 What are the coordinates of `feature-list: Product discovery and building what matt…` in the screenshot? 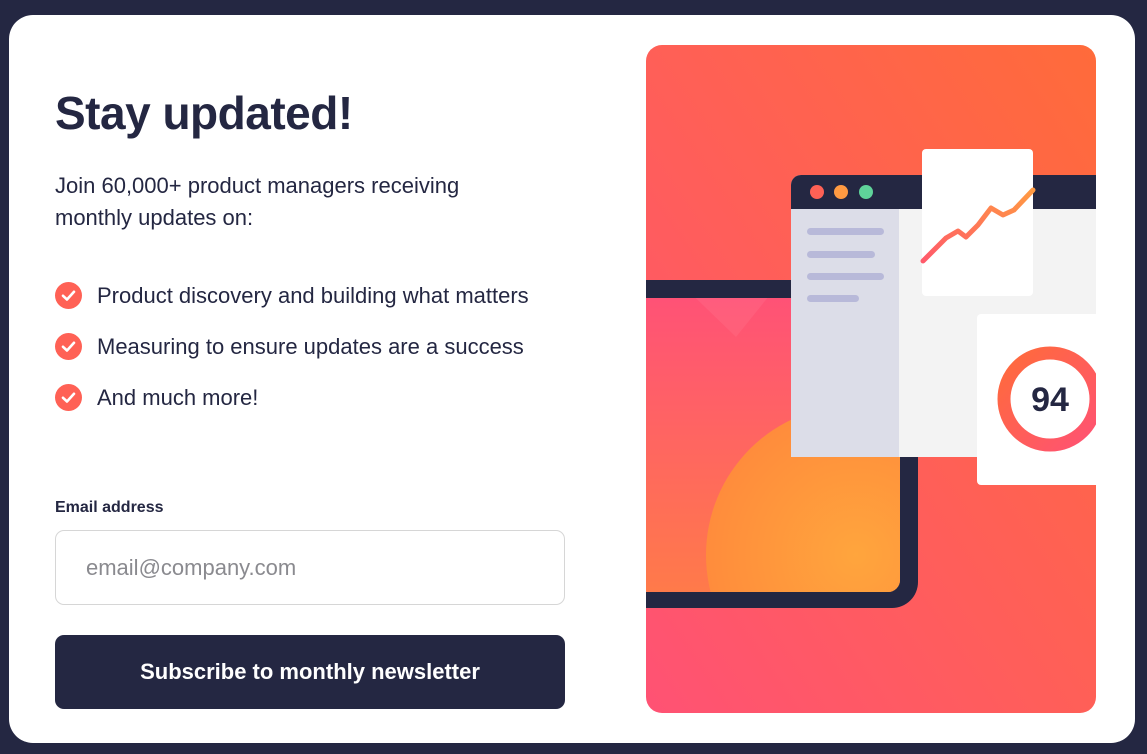 It's located at (315, 354).